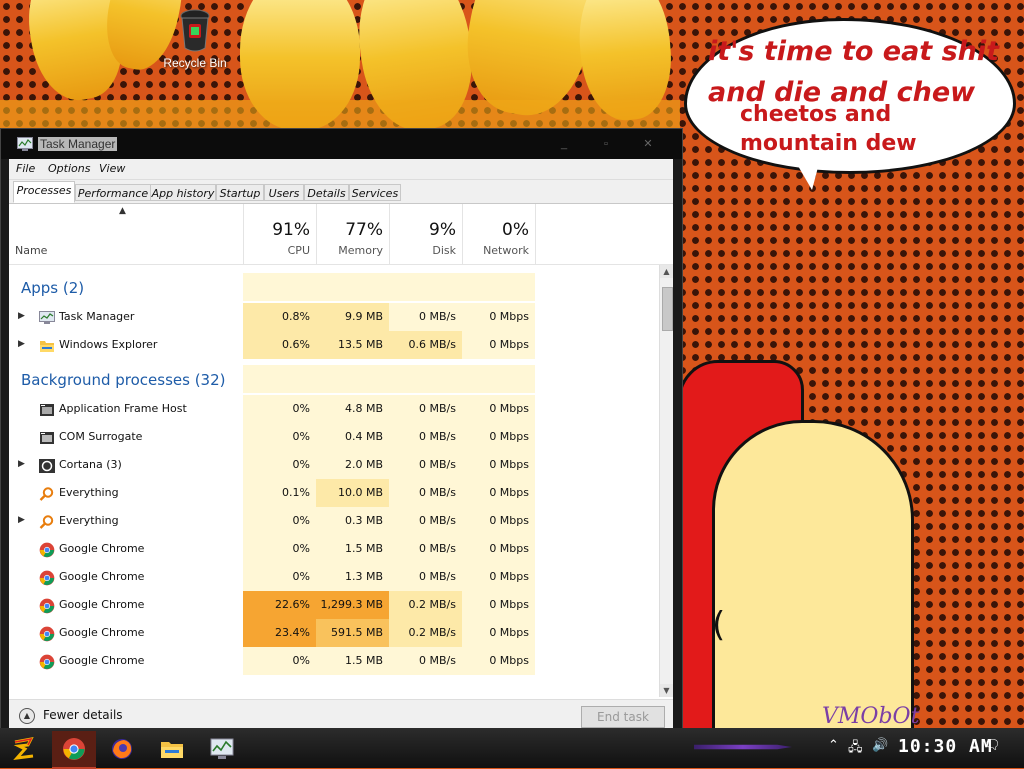  Describe the element at coordinates (425, 605) in the screenshot. I see `process-disk-value: 0.2 MB/s` at that location.